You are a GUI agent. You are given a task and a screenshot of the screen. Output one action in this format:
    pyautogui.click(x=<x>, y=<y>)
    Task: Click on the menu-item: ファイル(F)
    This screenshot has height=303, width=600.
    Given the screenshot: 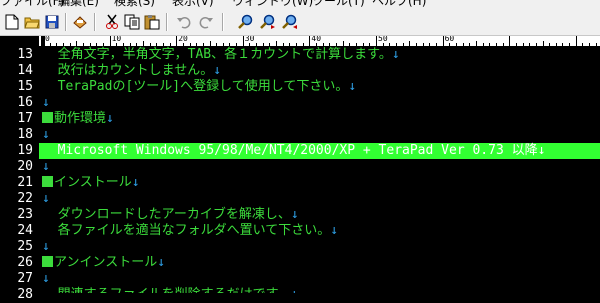 What is the action you would take?
    pyautogui.click(x=32, y=4)
    